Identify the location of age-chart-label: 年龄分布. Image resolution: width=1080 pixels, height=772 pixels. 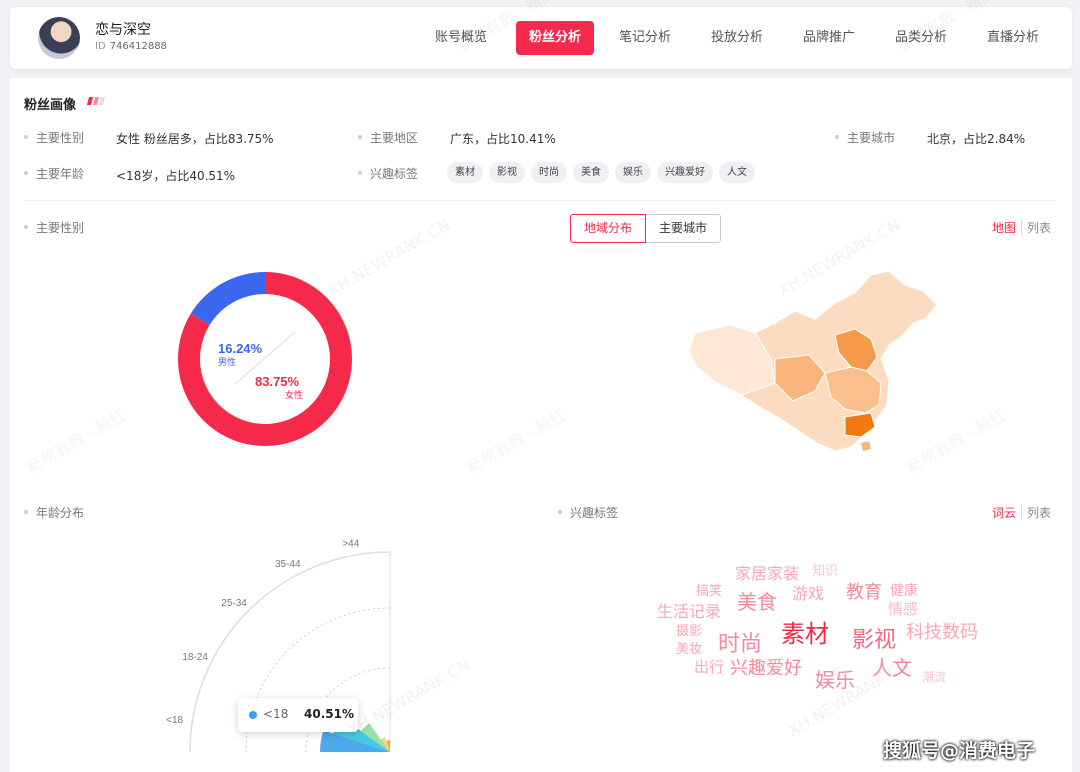
(54, 513).